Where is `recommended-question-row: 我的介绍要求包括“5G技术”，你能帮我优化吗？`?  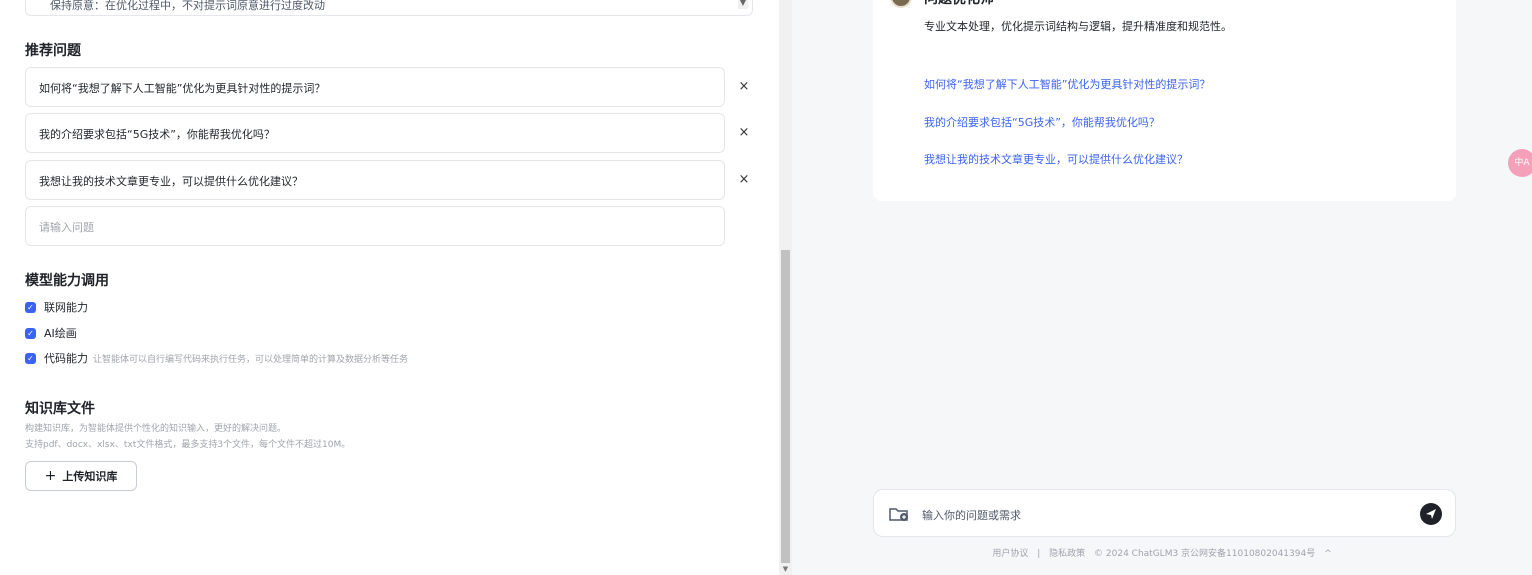
recommended-question-row: 我的介绍要求包括“5G技术”，你能帮我优化吗？ is located at coordinates (375, 133).